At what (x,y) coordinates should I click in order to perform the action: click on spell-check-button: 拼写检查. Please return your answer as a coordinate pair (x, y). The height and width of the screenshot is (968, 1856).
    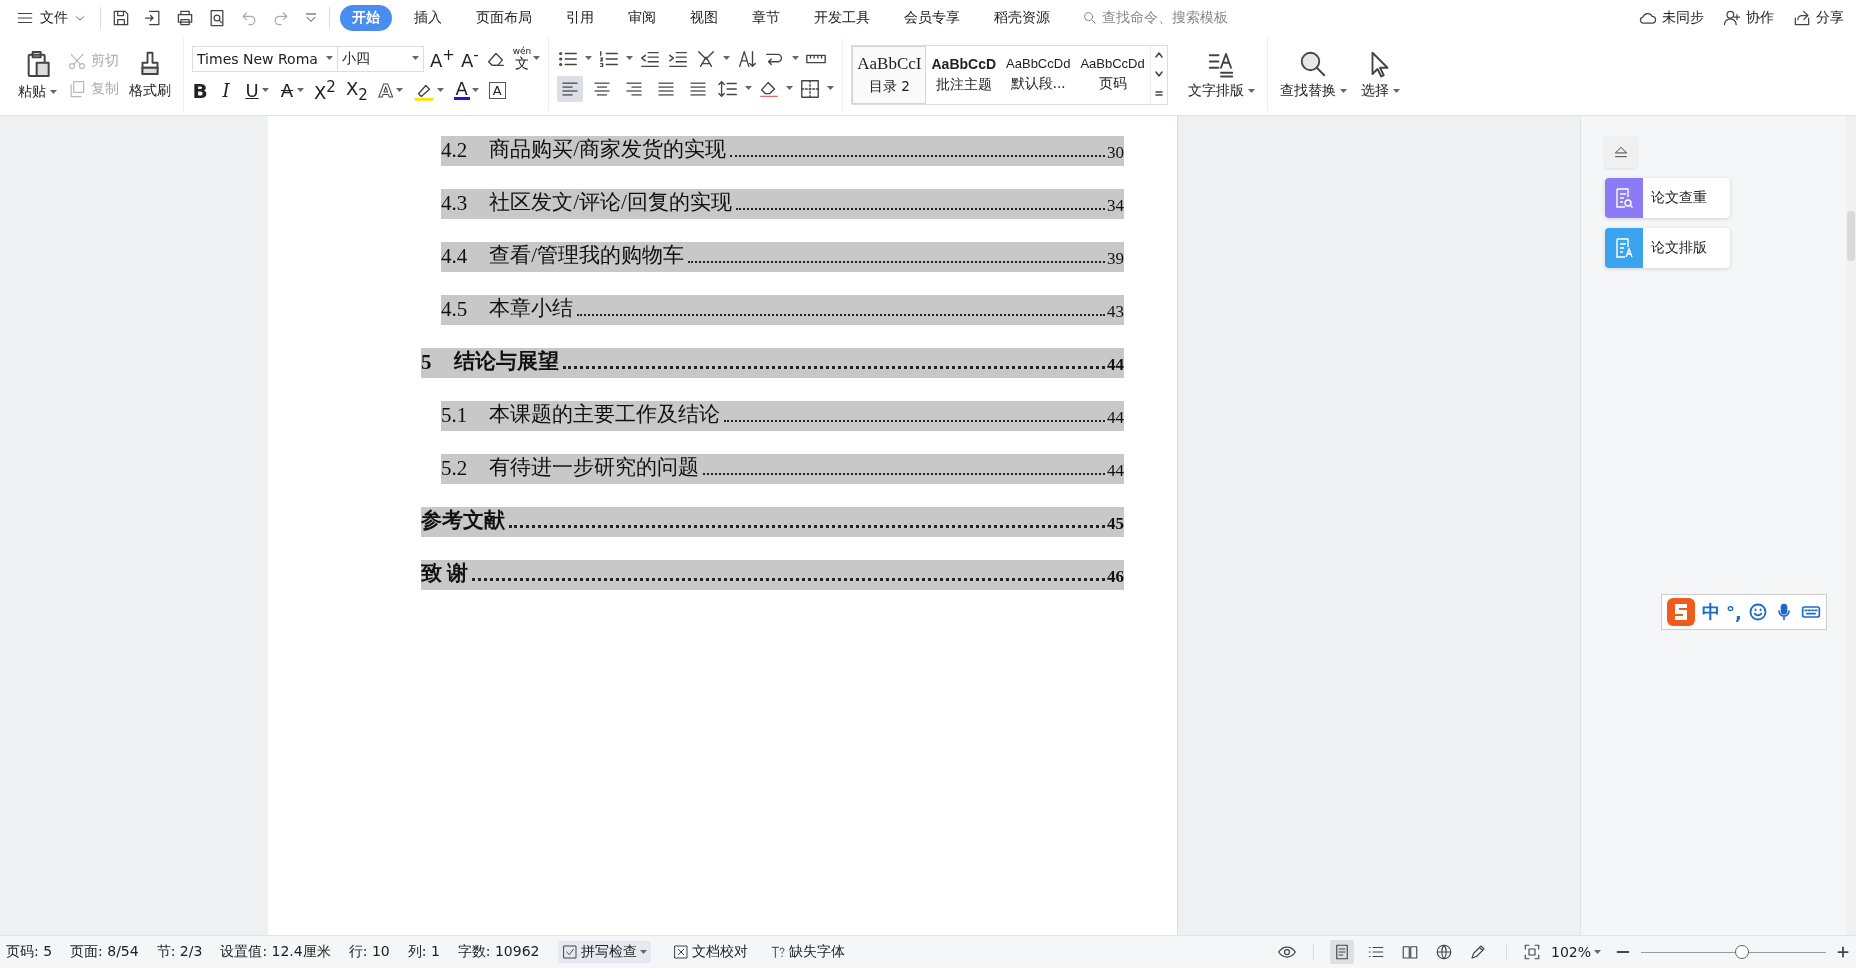
    Looking at the image, I should click on (604, 952).